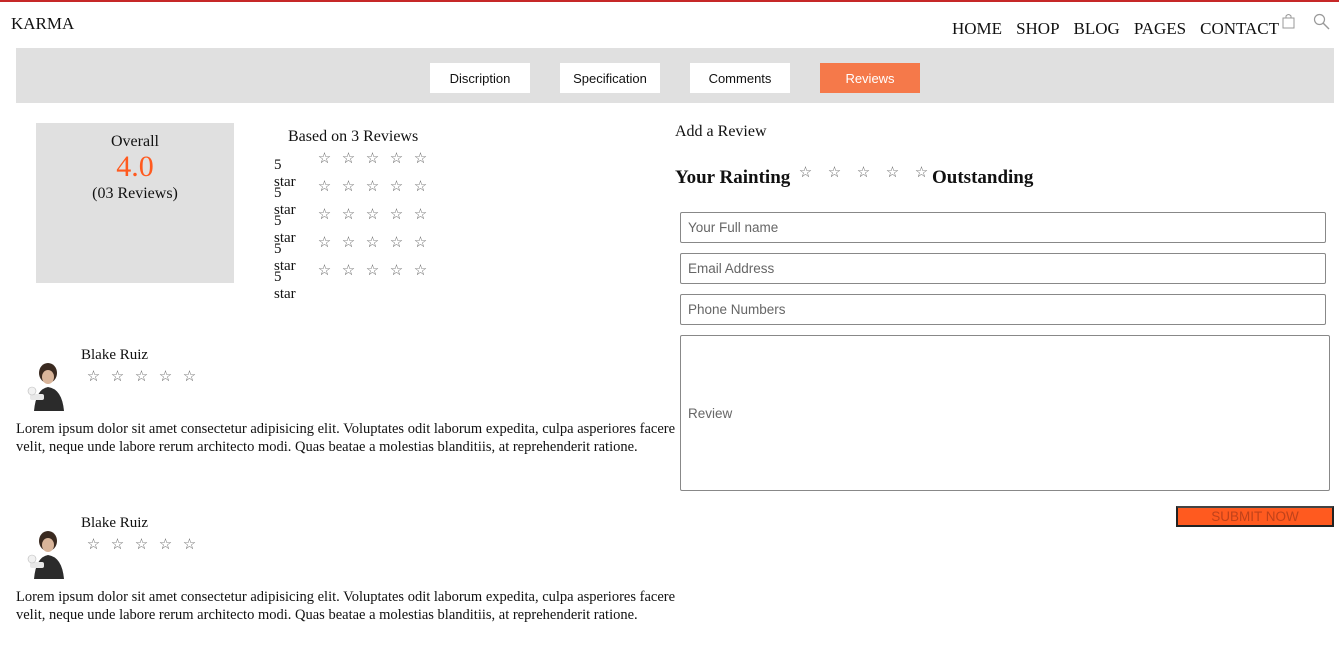 The height and width of the screenshot is (651, 1339). Describe the element at coordinates (135, 203) in the screenshot. I see `overall-rating-box: Overall 4.0 (03 Reviews)` at that location.